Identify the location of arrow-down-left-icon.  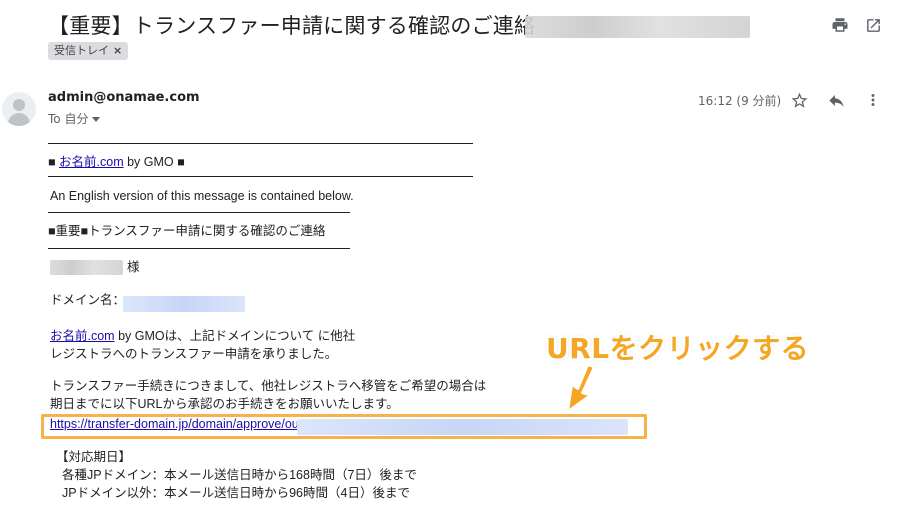
(582, 391).